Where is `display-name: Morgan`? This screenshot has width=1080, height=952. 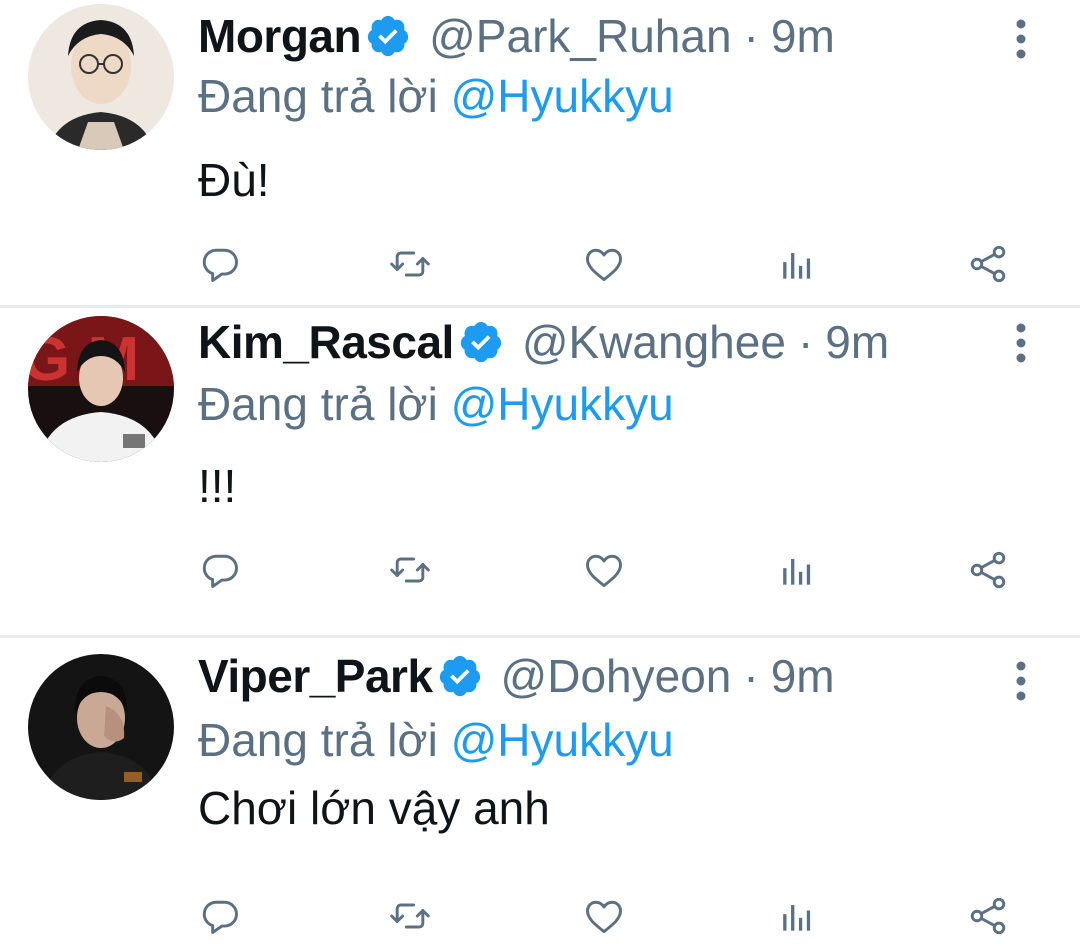
display-name: Morgan is located at coordinates (280, 36).